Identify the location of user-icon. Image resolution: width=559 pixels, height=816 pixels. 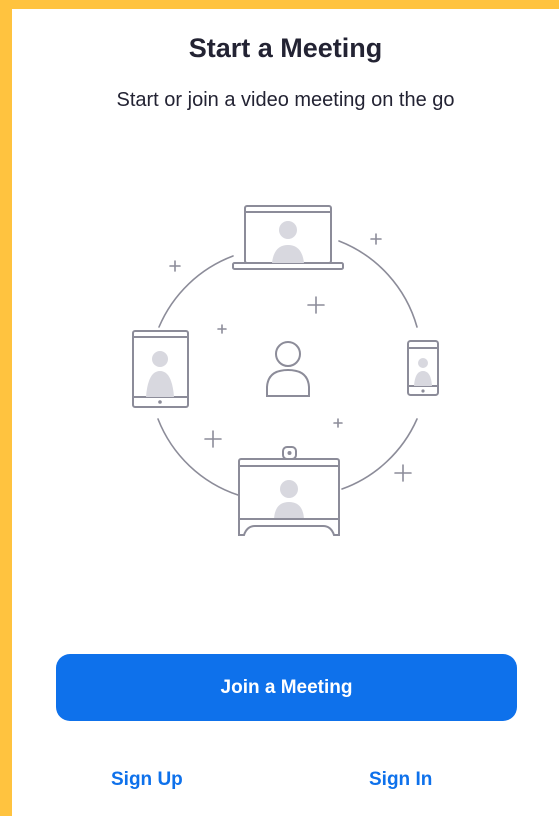
(288, 369).